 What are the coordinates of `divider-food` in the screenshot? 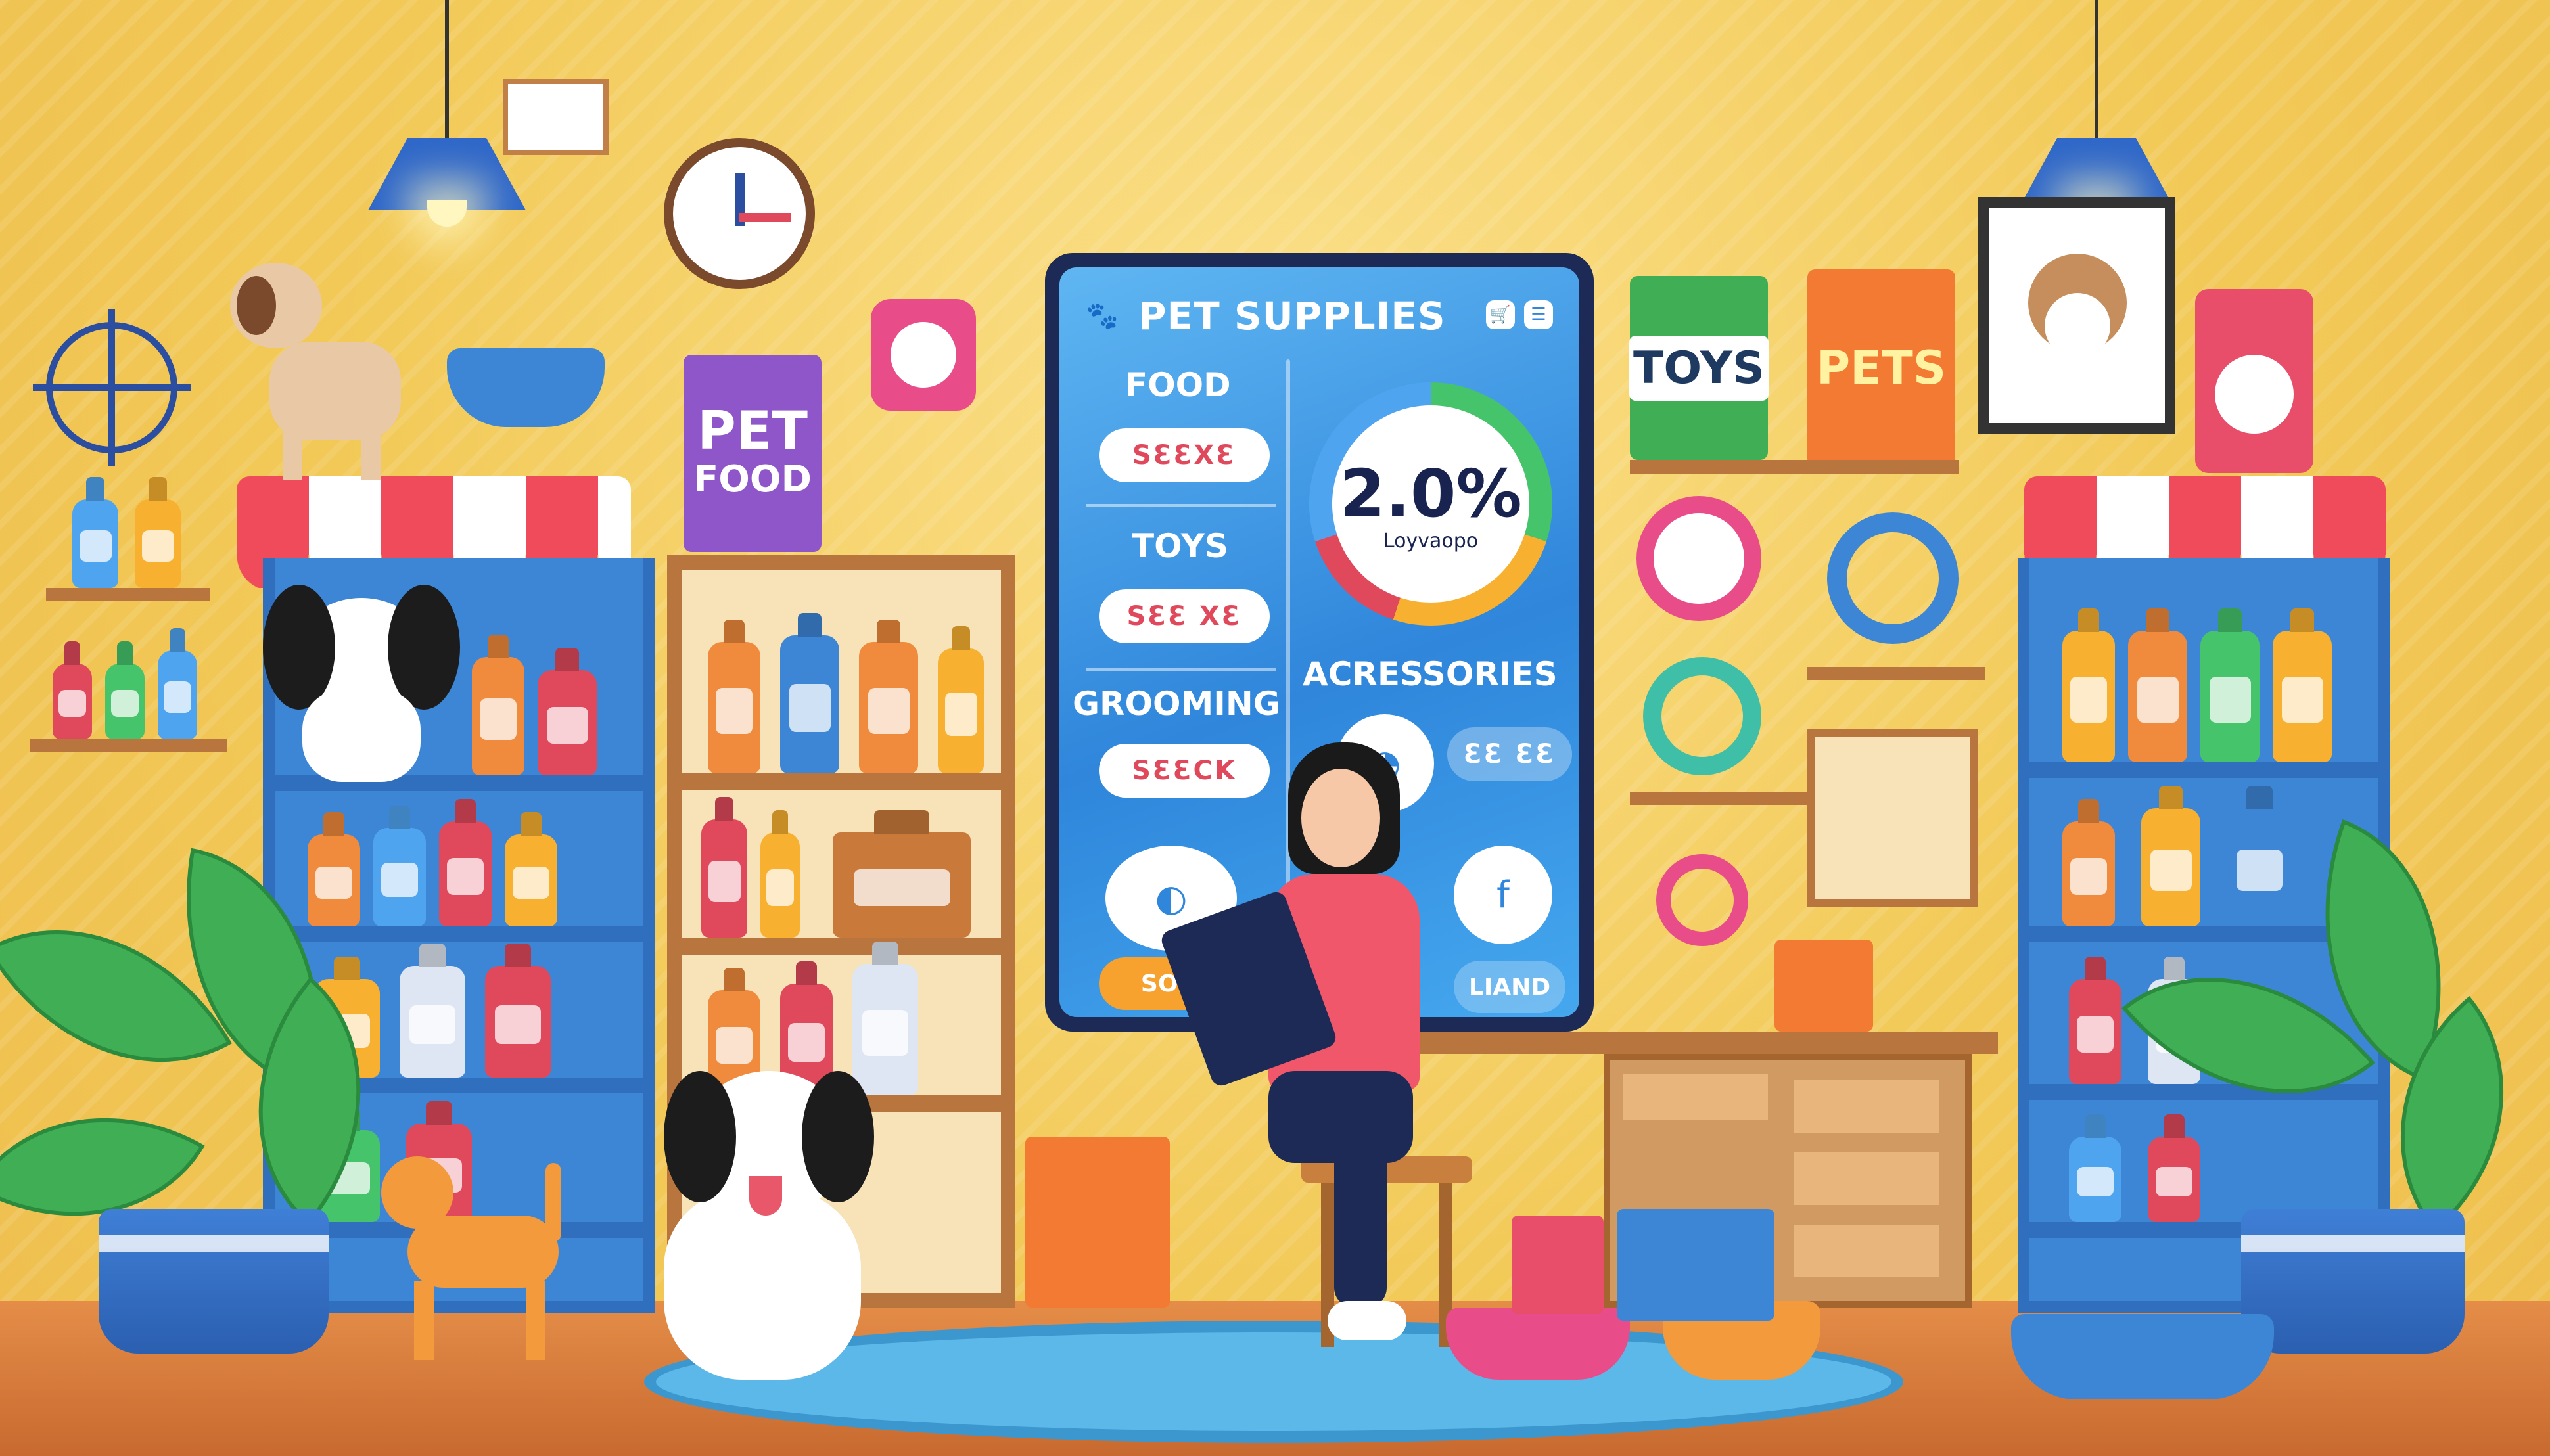 It's located at (1181, 505).